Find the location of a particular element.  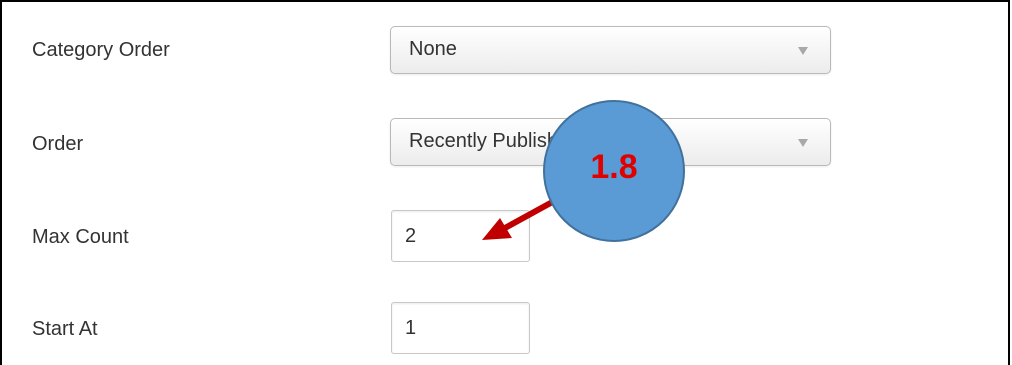

annotation-label: 1.8 is located at coordinates (614, 167).